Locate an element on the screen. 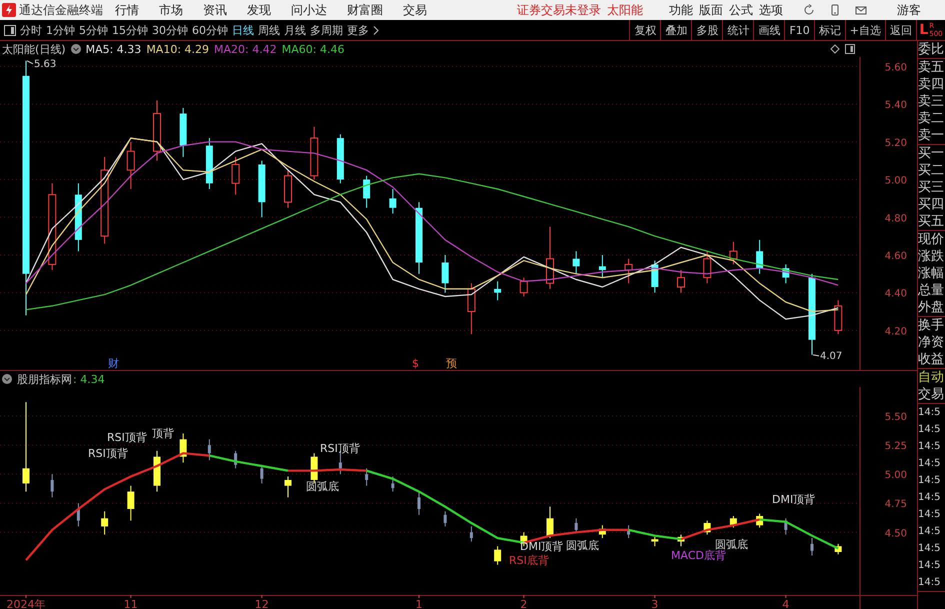 The image size is (945, 609). quote-label: 买五 is located at coordinates (931, 221).